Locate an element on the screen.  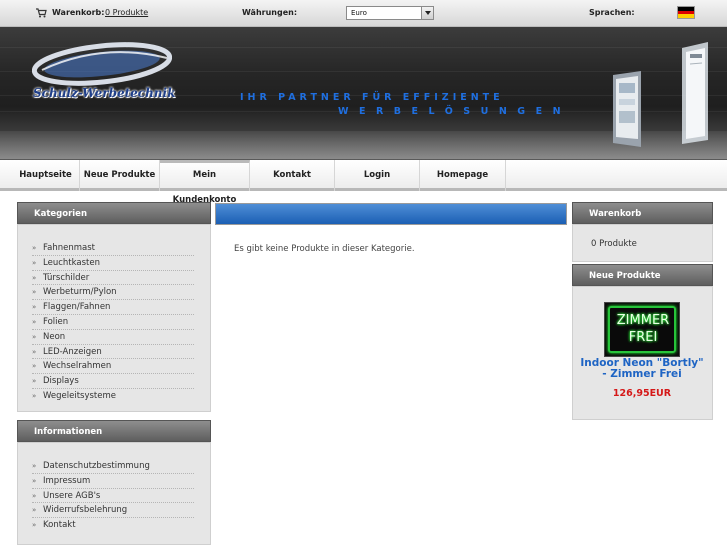
nav-item-hauptseite: Hauptseite is located at coordinates (46, 175).